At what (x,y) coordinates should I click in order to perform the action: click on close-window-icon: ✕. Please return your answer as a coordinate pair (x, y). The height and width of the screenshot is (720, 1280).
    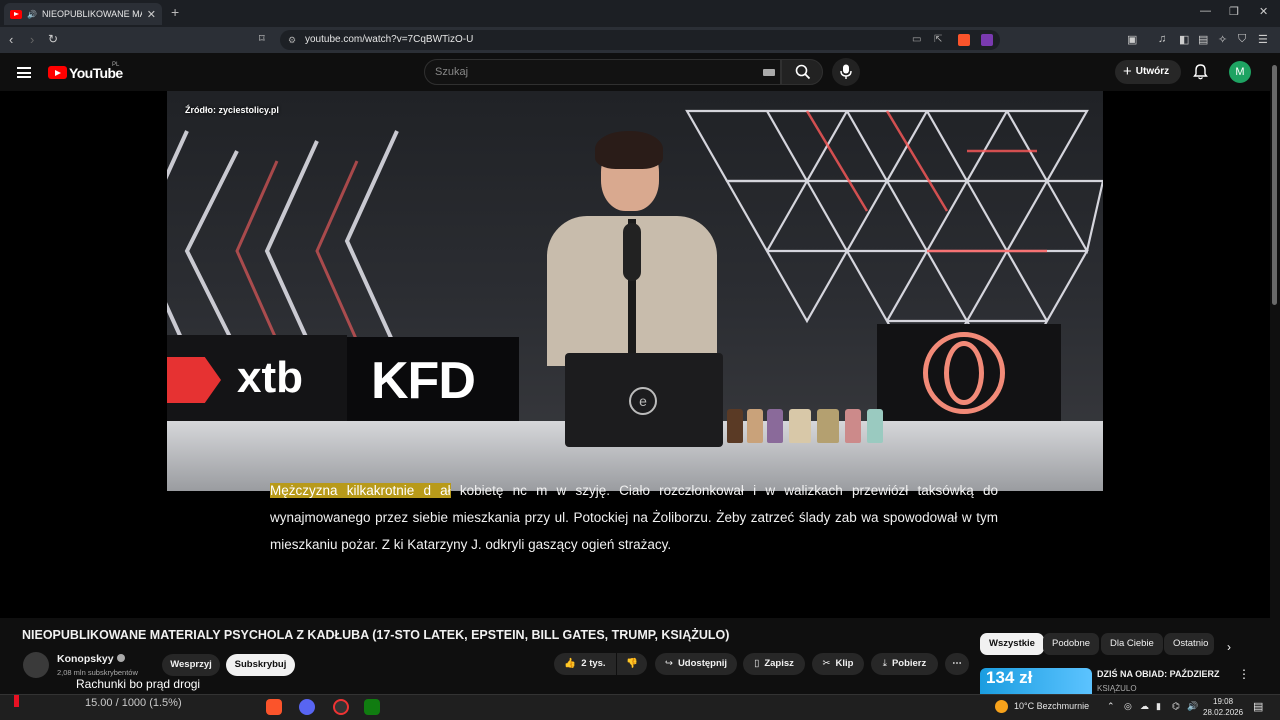
    Looking at the image, I should click on (1263, 11).